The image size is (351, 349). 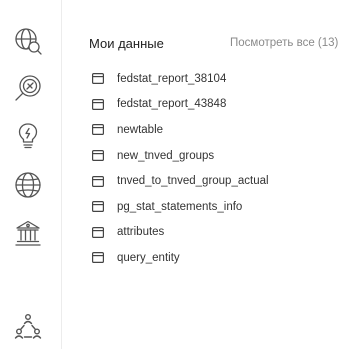 I want to click on list-item: tnved_to_tnved_group_actual, so click(x=180, y=181).